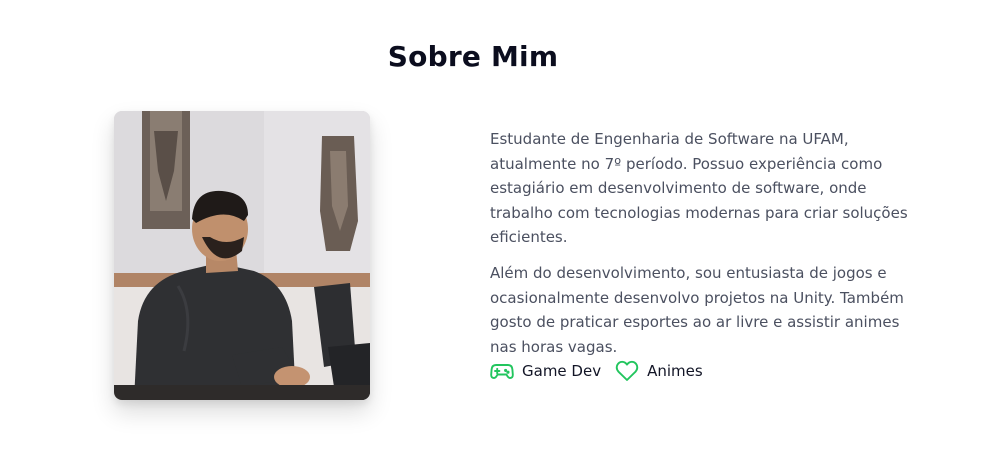 The width and height of the screenshot is (1002, 463). Describe the element at coordinates (502, 371) in the screenshot. I see `gamepad-icon` at that location.